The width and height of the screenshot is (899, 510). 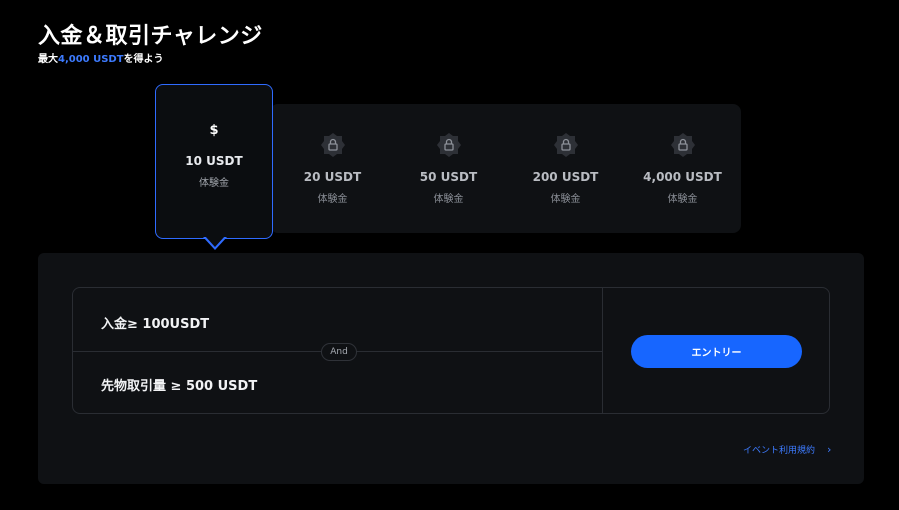 What do you see at coordinates (179, 386) in the screenshot?
I see `trade-volume-condition: 先物取引量 ≥ 500 USDT` at bounding box center [179, 386].